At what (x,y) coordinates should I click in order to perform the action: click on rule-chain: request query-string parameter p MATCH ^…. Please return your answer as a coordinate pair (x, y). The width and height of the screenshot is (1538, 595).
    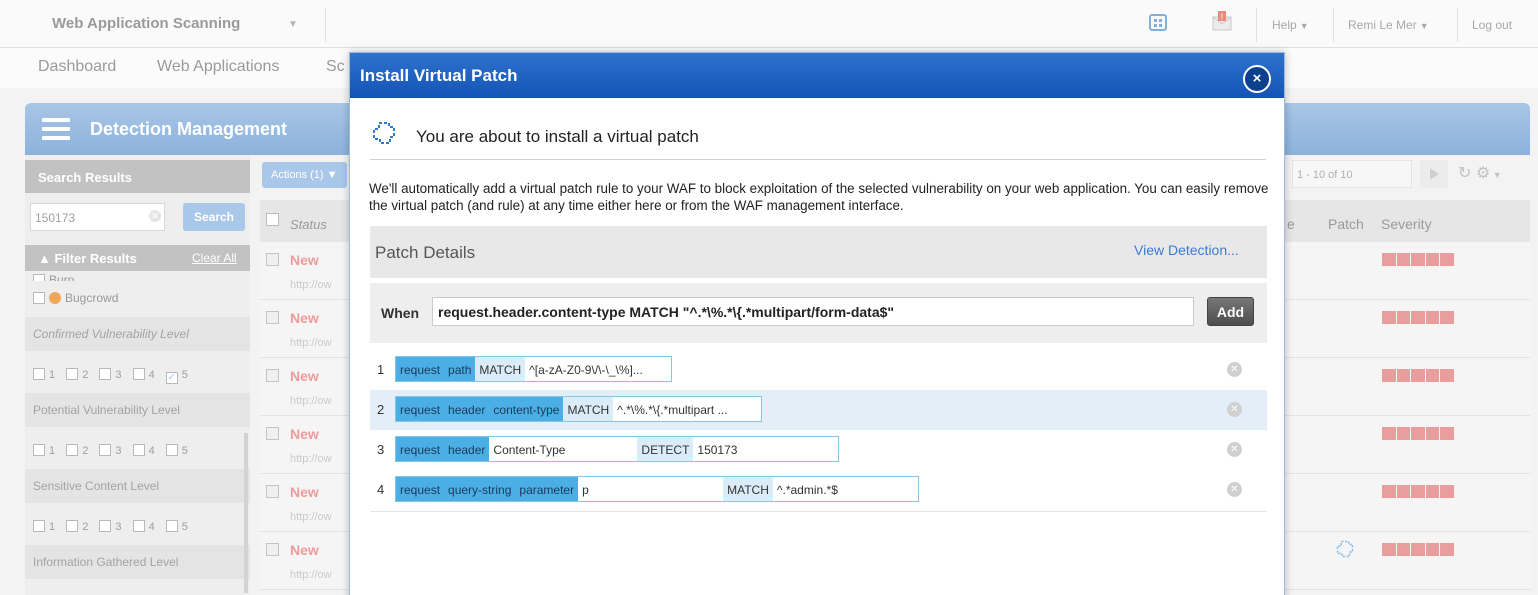
    Looking at the image, I should click on (657, 489).